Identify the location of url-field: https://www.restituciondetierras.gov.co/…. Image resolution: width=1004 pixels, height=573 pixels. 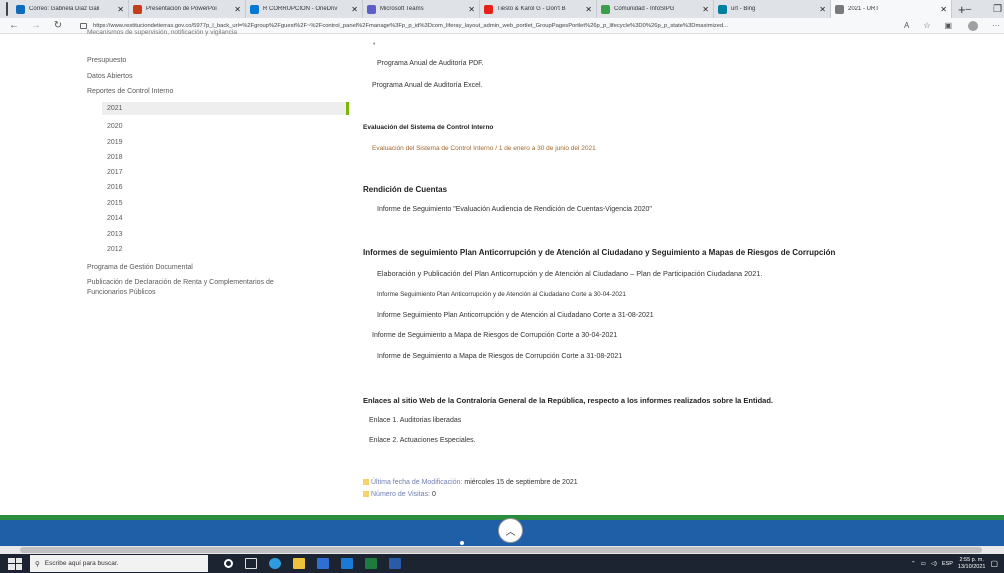
(485, 25).